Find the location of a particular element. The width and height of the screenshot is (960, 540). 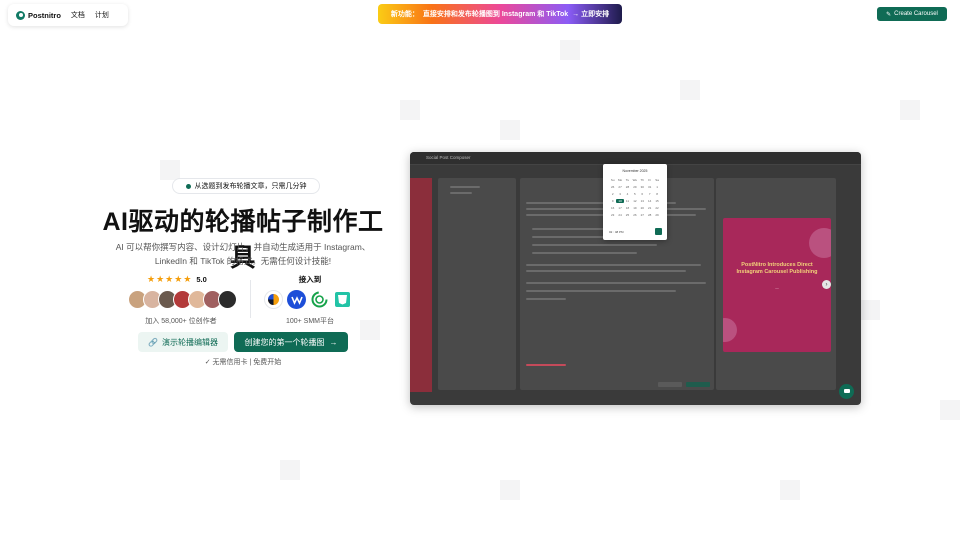

calendar-day: 10 is located at coordinates (620, 201).